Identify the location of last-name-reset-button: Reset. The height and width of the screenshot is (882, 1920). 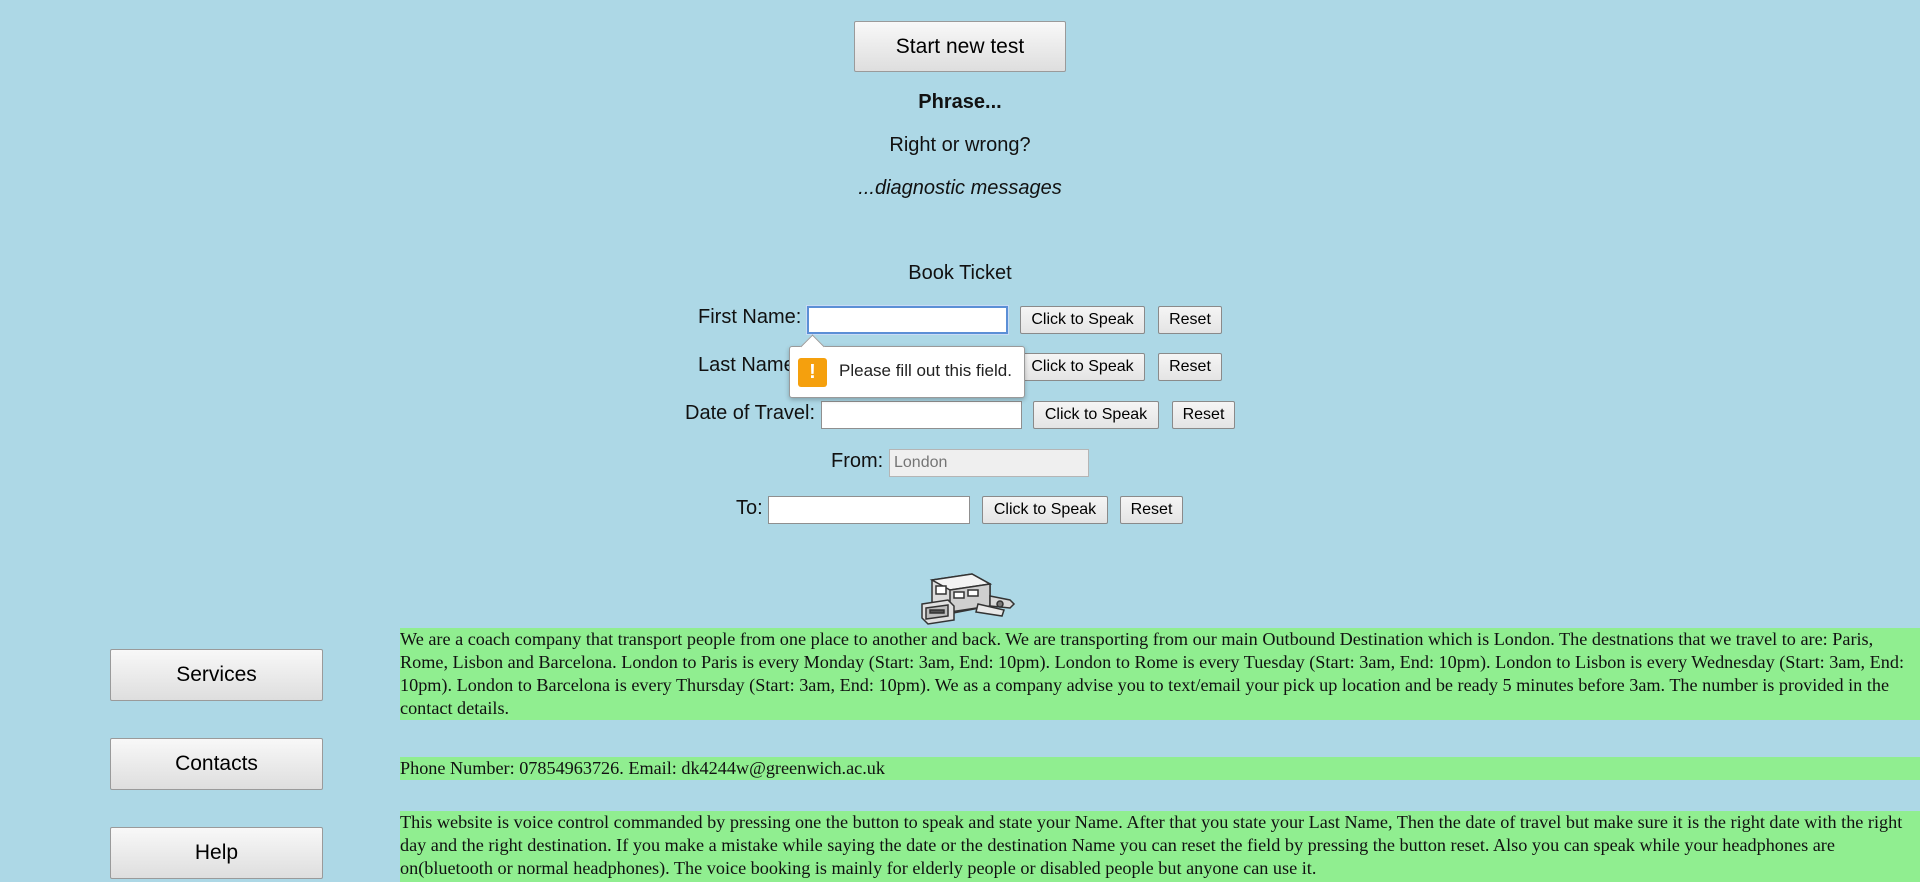
(1190, 367).